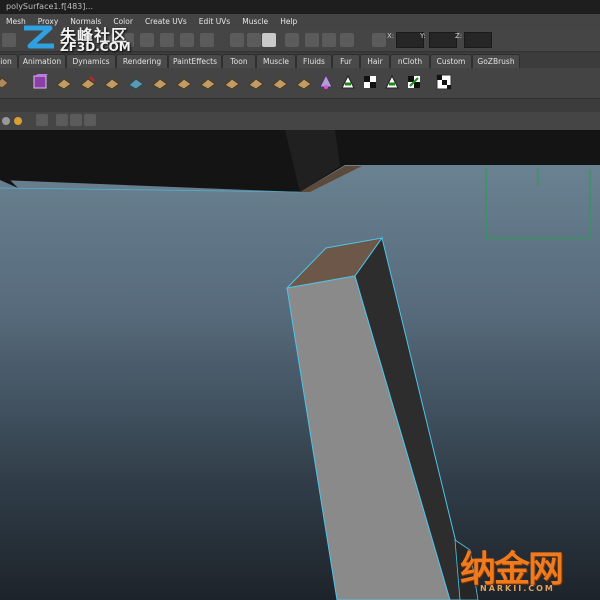 Image resolution: width=600 pixels, height=600 pixels. What do you see at coordinates (329, 40) in the screenshot?
I see `render-settings-icon` at bounding box center [329, 40].